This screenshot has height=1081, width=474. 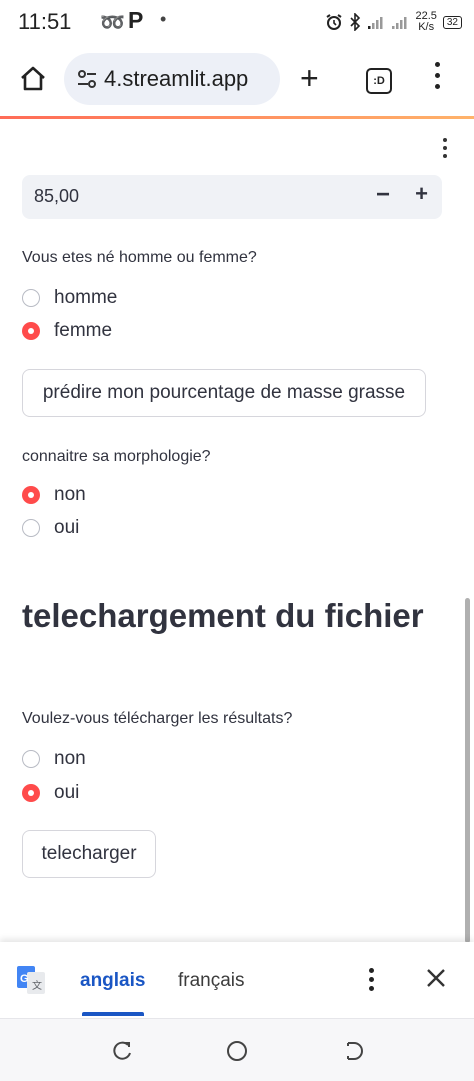 I want to click on svg-text: 文, so click(x=37, y=985).